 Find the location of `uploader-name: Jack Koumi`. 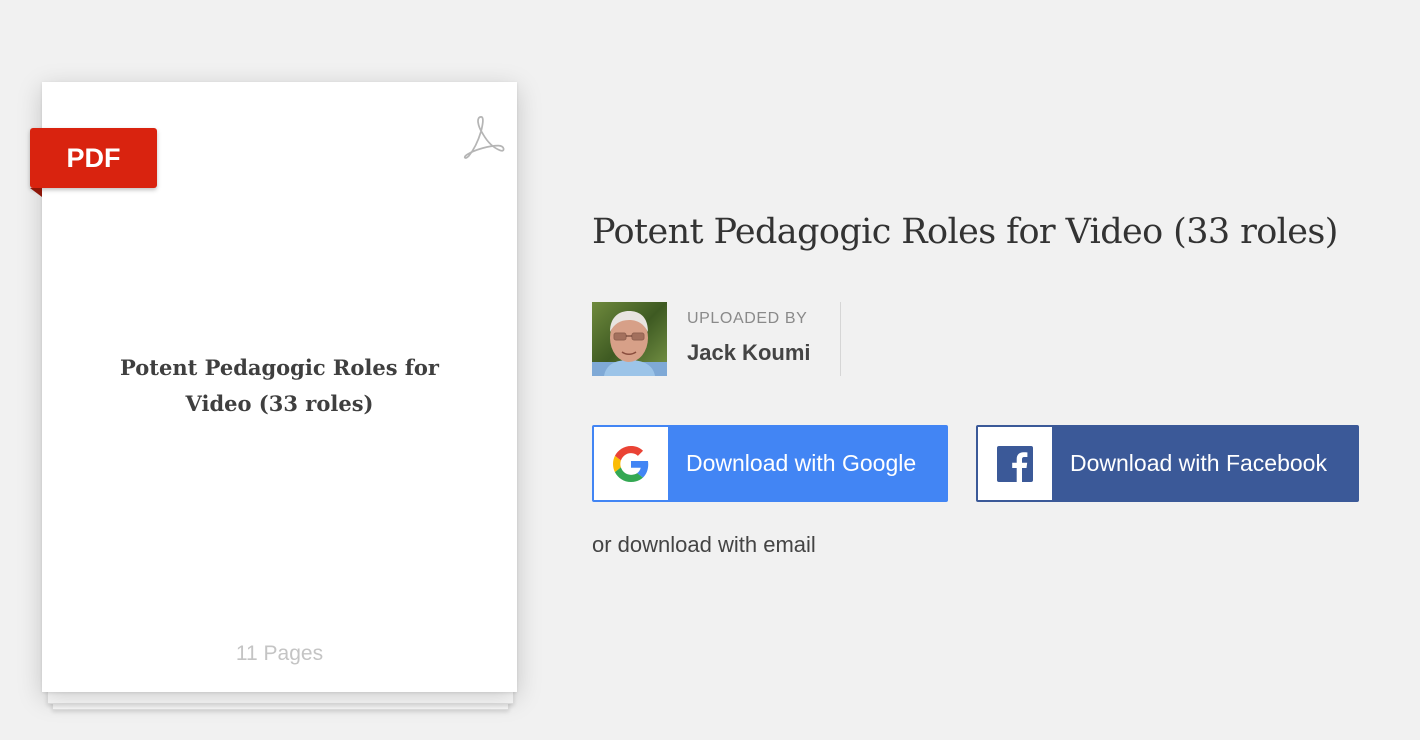

uploader-name: Jack Koumi is located at coordinates (749, 353).